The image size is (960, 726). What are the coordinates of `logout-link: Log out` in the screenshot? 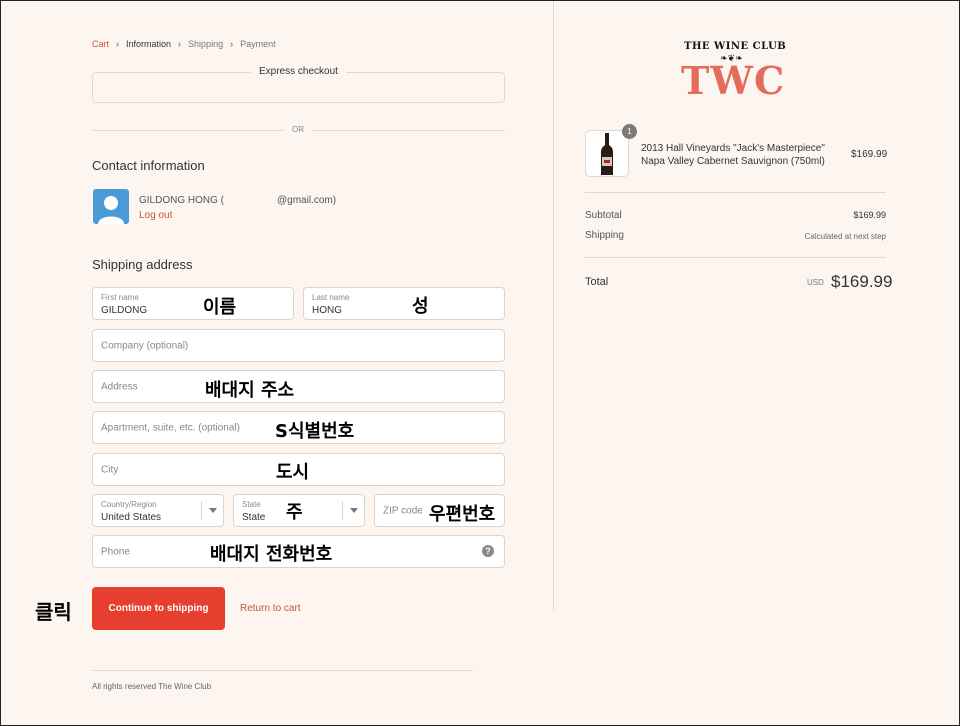 It's located at (155, 215).